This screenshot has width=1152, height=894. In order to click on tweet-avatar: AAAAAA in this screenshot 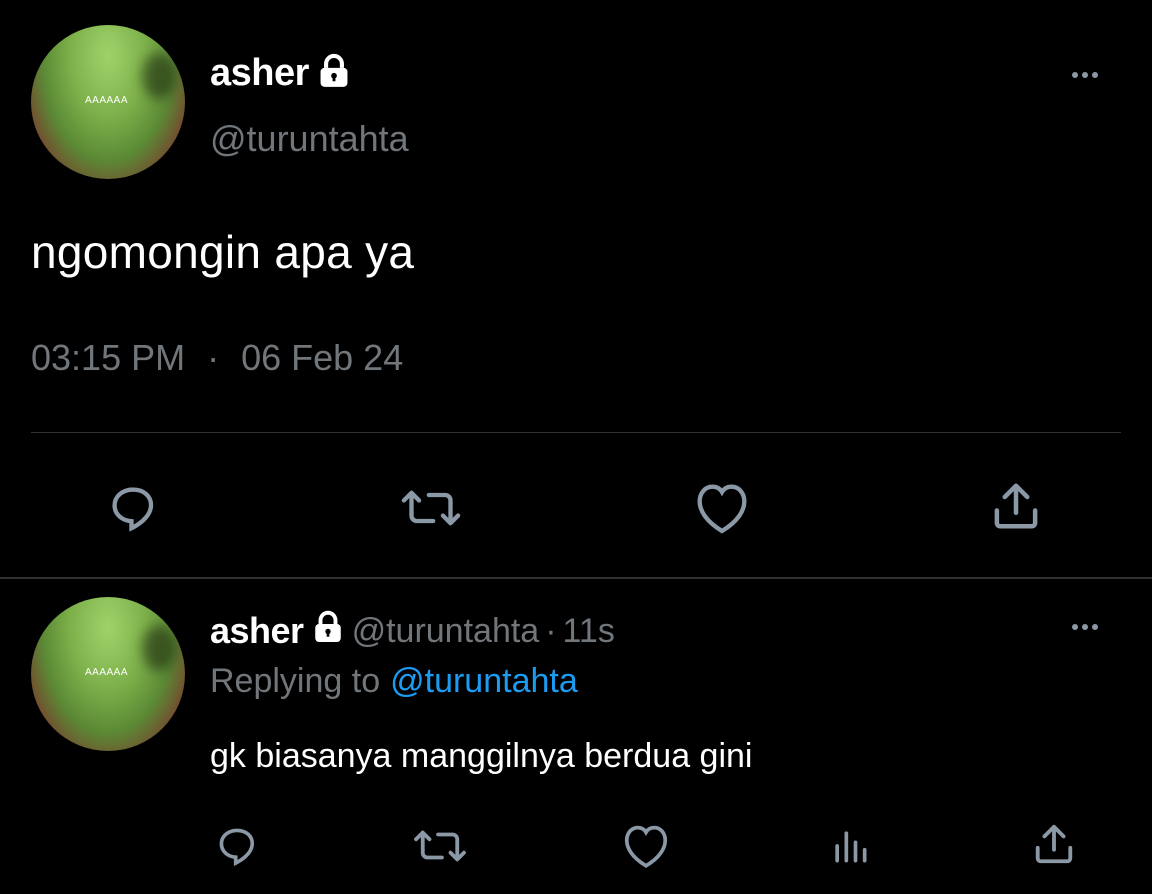, I will do `click(108, 102)`.